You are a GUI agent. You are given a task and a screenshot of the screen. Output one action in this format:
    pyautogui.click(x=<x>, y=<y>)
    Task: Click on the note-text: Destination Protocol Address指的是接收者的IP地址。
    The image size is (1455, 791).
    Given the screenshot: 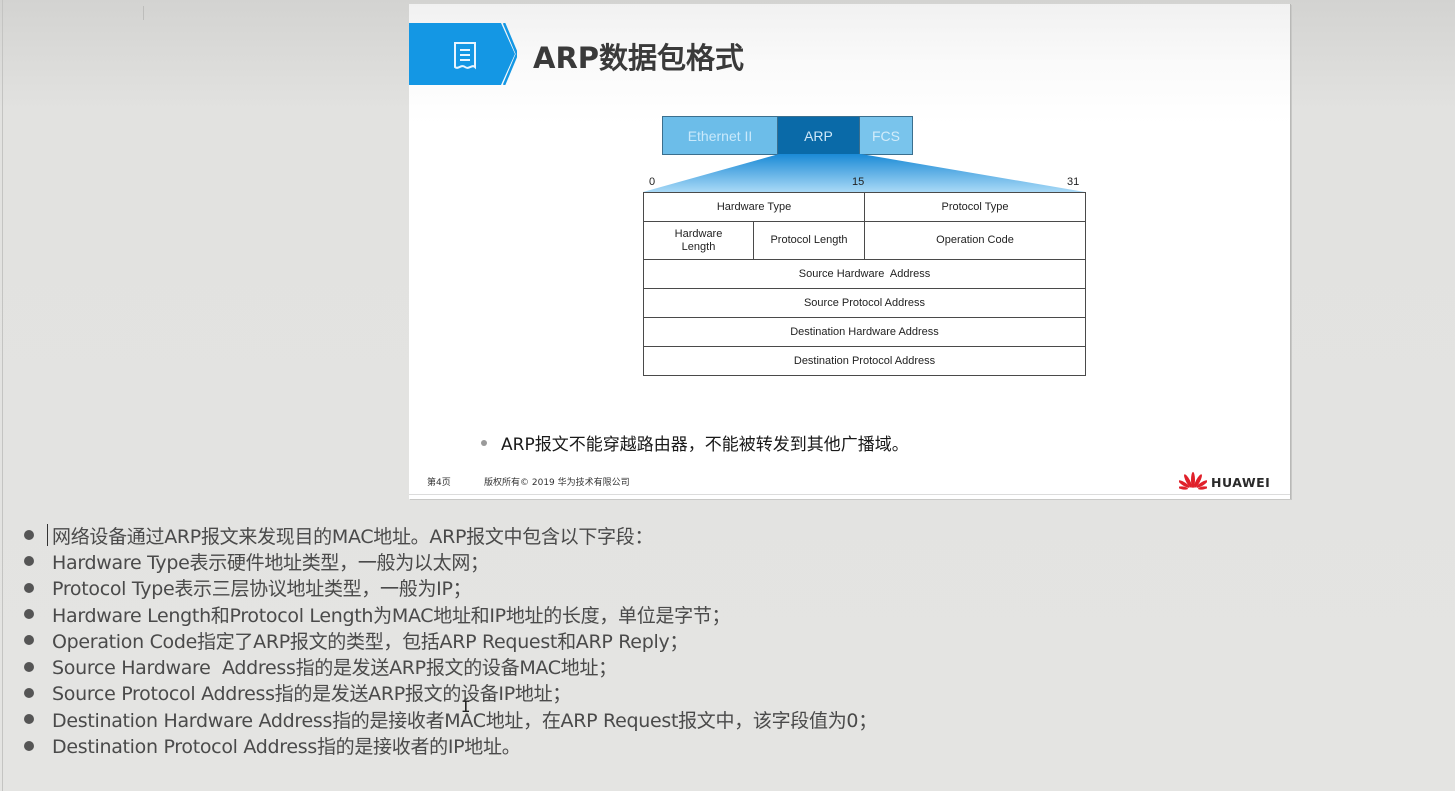 What is the action you would take?
    pyautogui.click(x=286, y=747)
    